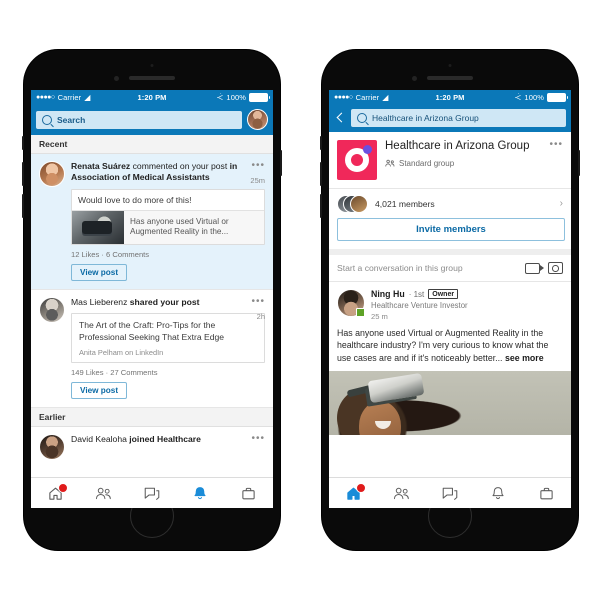 The height and width of the screenshot is (600, 600). I want to click on timestamp: 2h, so click(260, 316).